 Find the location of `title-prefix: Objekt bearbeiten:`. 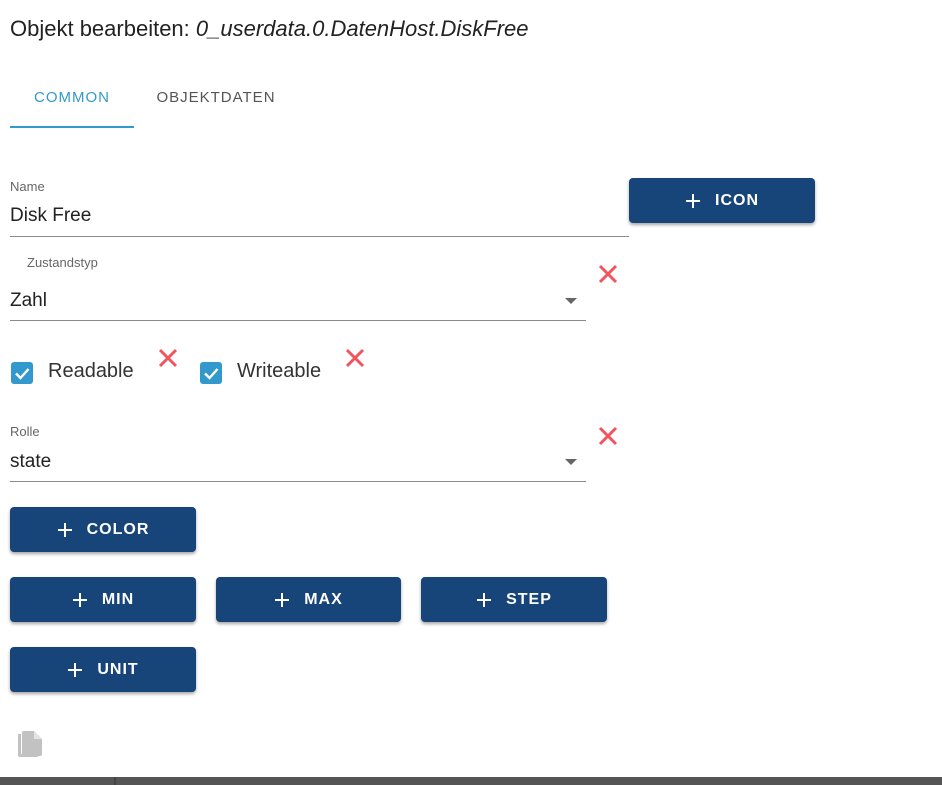

title-prefix: Objekt bearbeiten: is located at coordinates (103, 28).